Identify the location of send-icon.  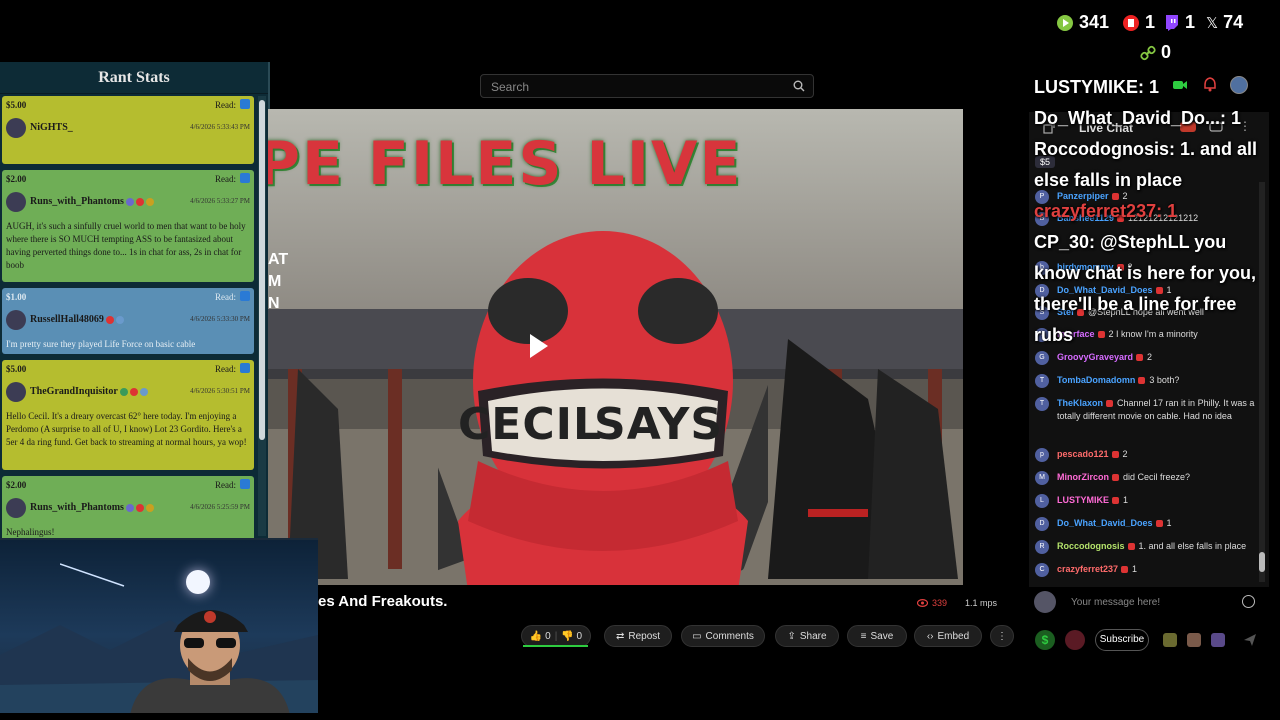
(1250, 640).